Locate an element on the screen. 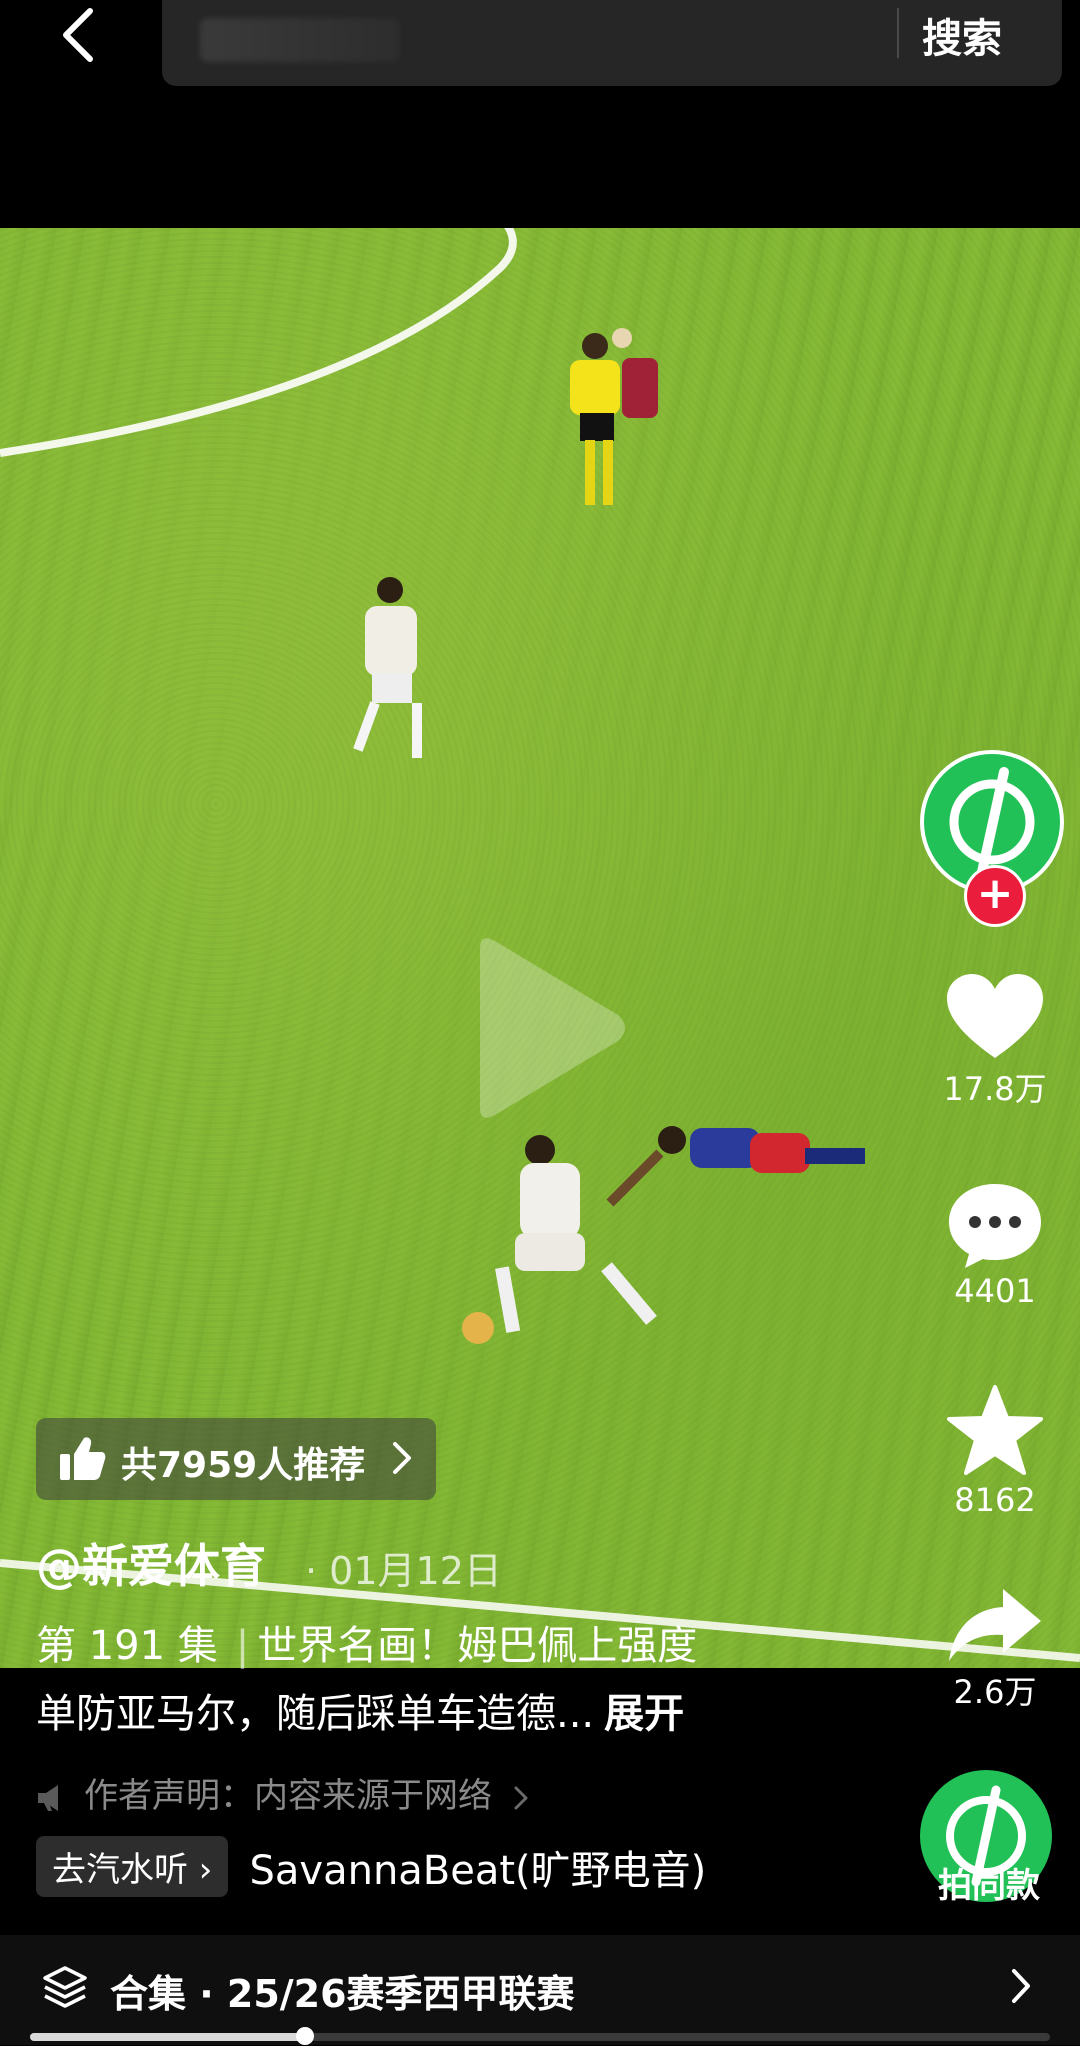 The image size is (1080, 2046). player-red-blue-fallen is located at coordinates (735, 1166).